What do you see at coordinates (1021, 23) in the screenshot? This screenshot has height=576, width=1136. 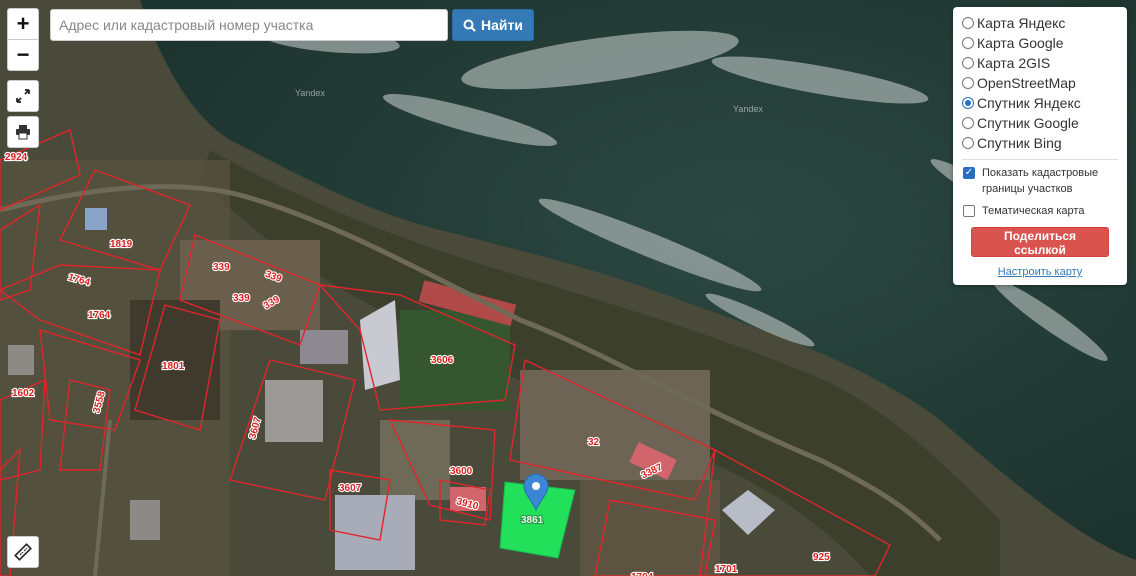 I see `layer-option-label: Карта Яндекс` at bounding box center [1021, 23].